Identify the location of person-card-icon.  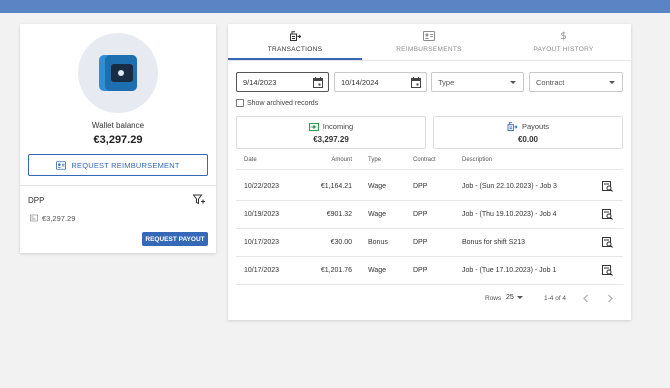
(61, 165).